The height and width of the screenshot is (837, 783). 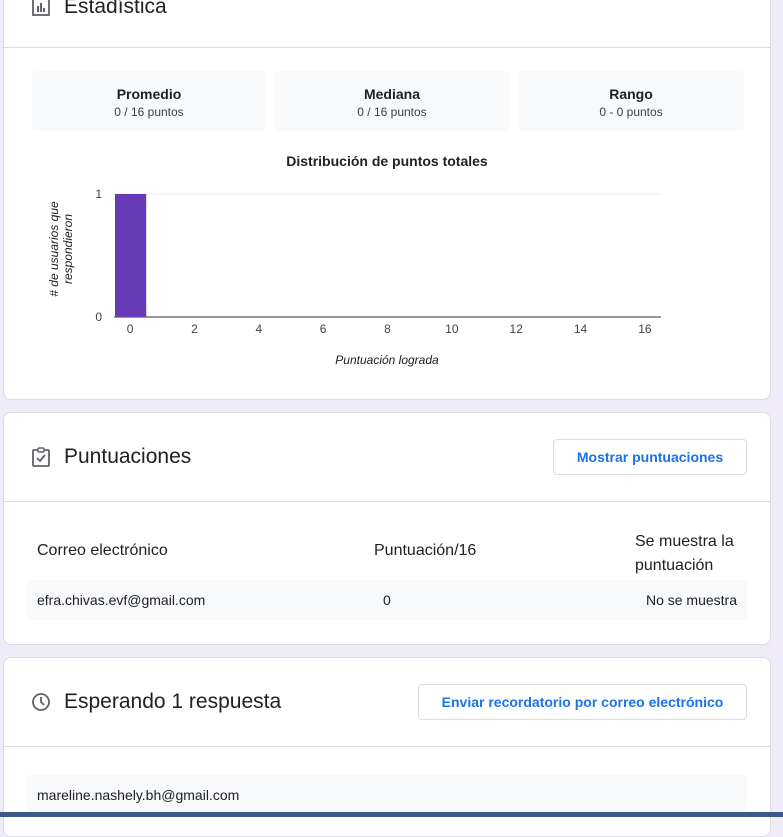 I want to click on email-column-header: Correo electrónico, so click(x=102, y=550).